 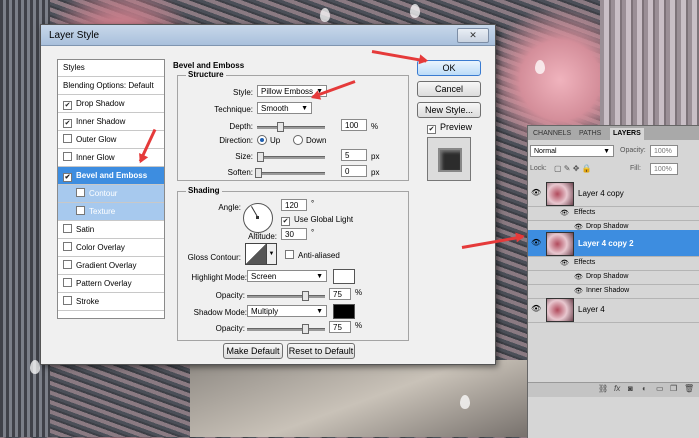 I want to click on style-item-drop-shadow: ✔ Drop Shadow, so click(x=111, y=104).